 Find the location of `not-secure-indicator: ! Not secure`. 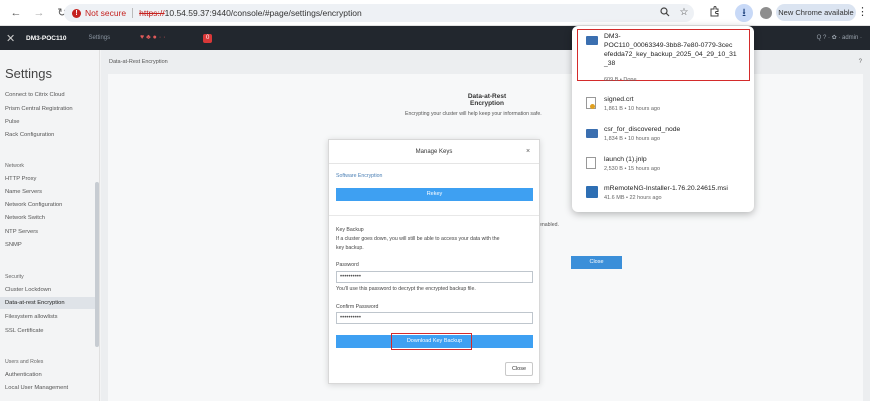

not-secure-indicator: ! Not secure is located at coordinates (99, 13).